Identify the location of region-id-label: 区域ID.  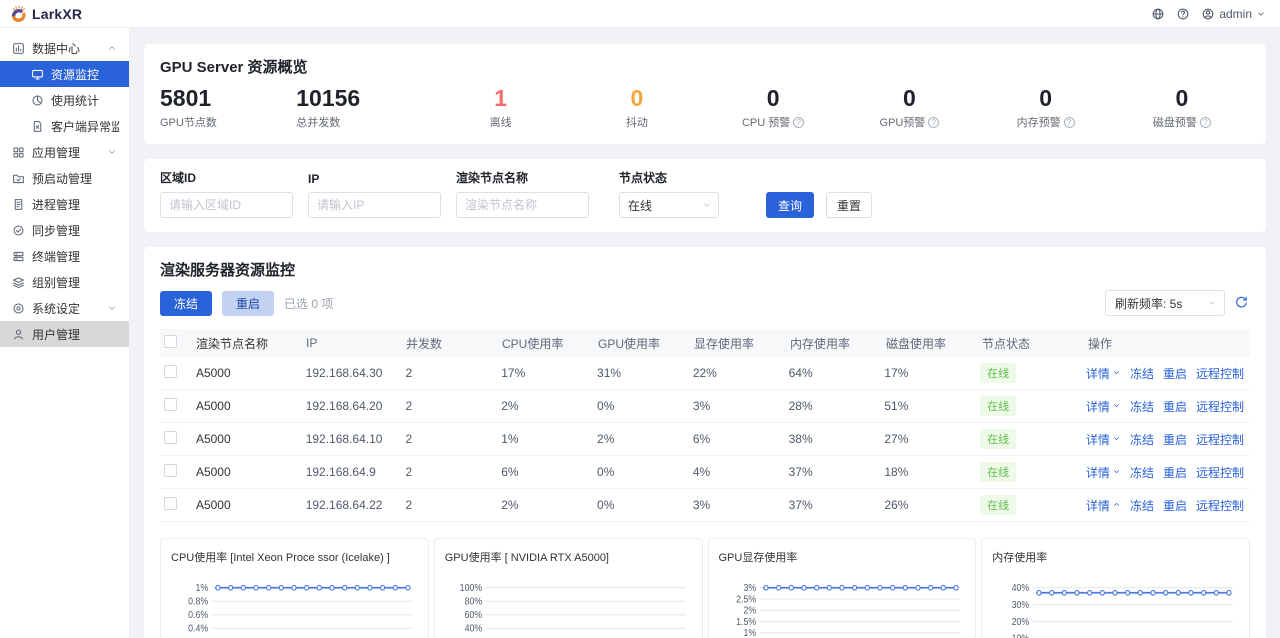
(178, 178).